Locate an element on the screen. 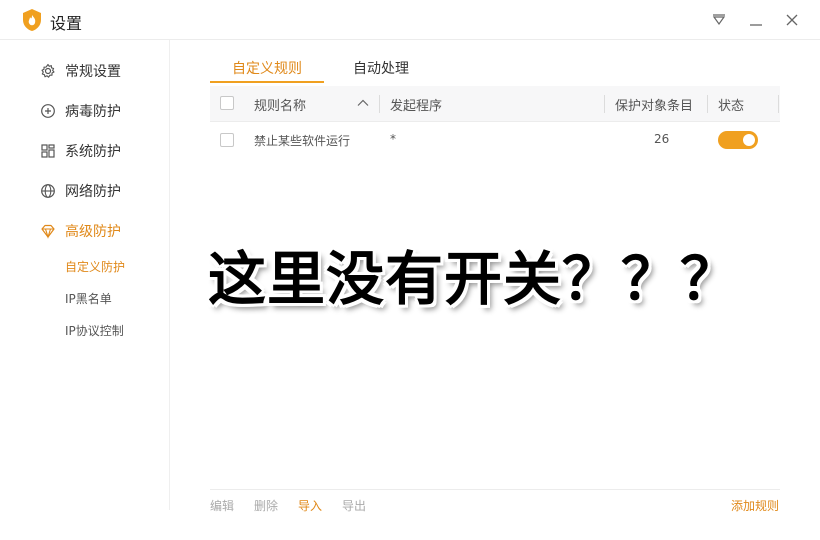 The image size is (820, 540). column-header-program: 发起程序 is located at coordinates (416, 106).